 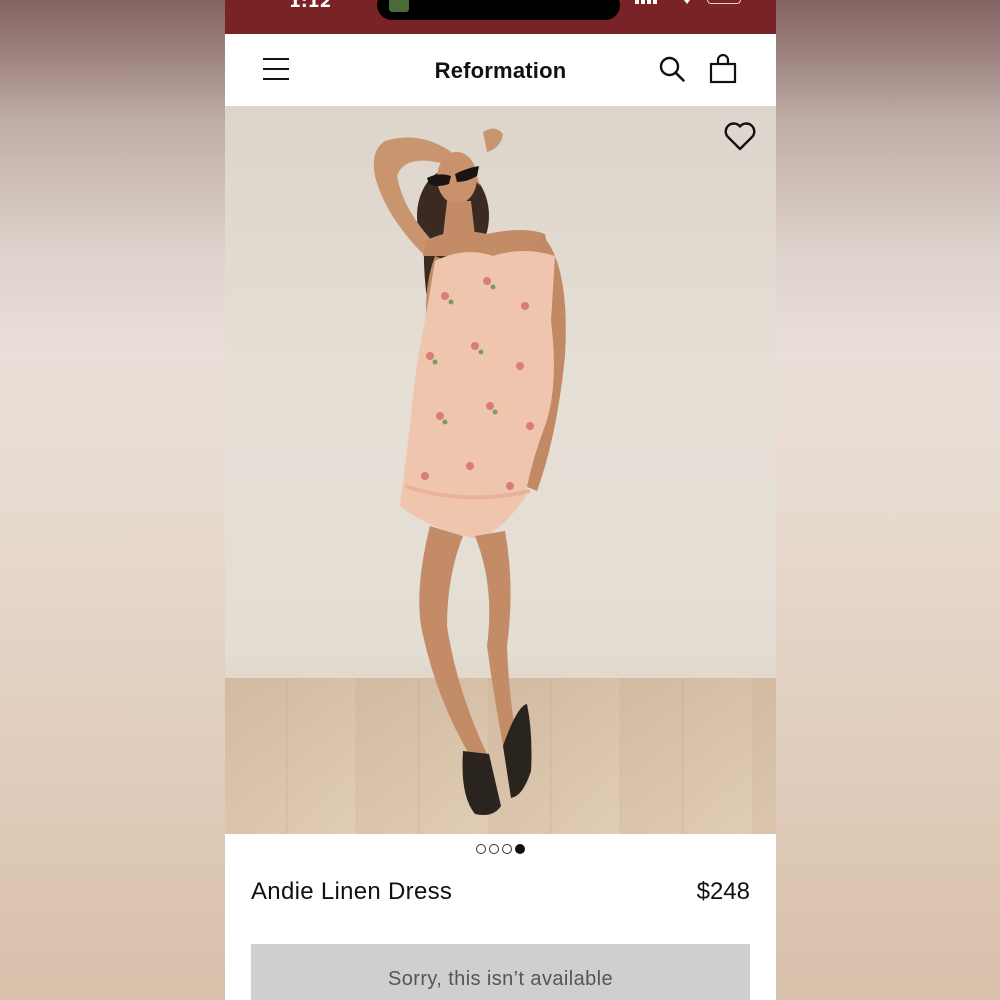 I want to click on brand-logo: Reformation, so click(x=500, y=71).